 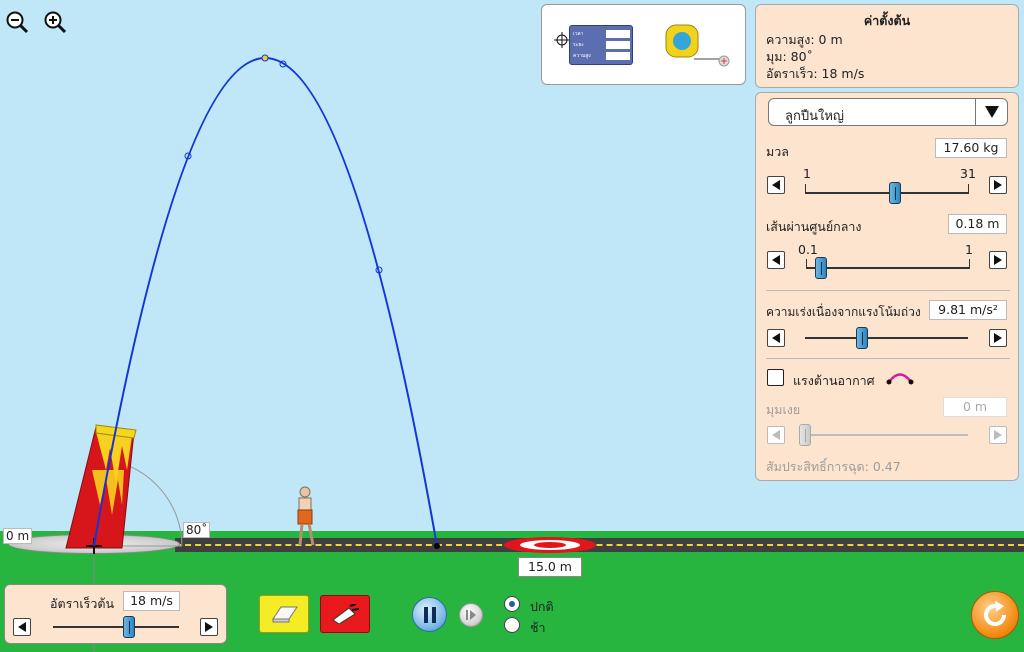 I want to click on reset-icon, so click(x=995, y=613).